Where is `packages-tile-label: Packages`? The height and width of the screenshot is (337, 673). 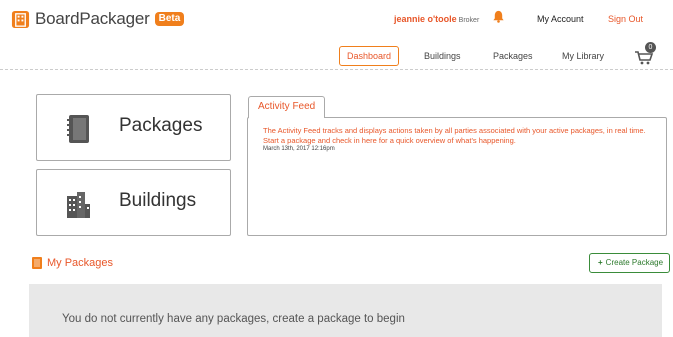
packages-tile-label: Packages is located at coordinates (161, 125).